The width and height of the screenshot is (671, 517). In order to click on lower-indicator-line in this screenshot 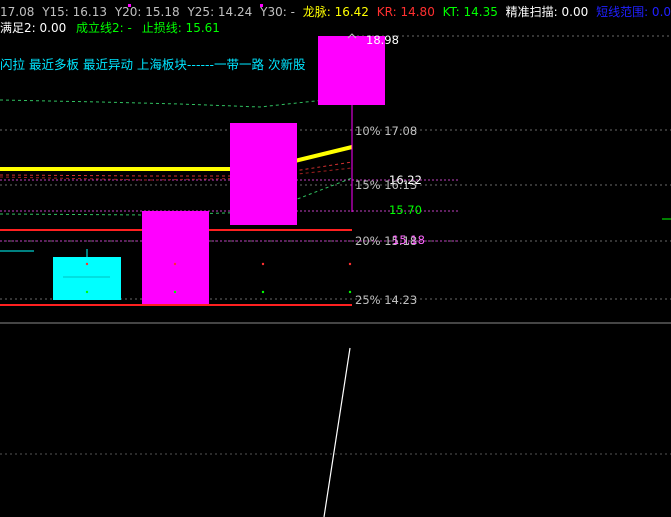, I will do `click(337, 432)`.